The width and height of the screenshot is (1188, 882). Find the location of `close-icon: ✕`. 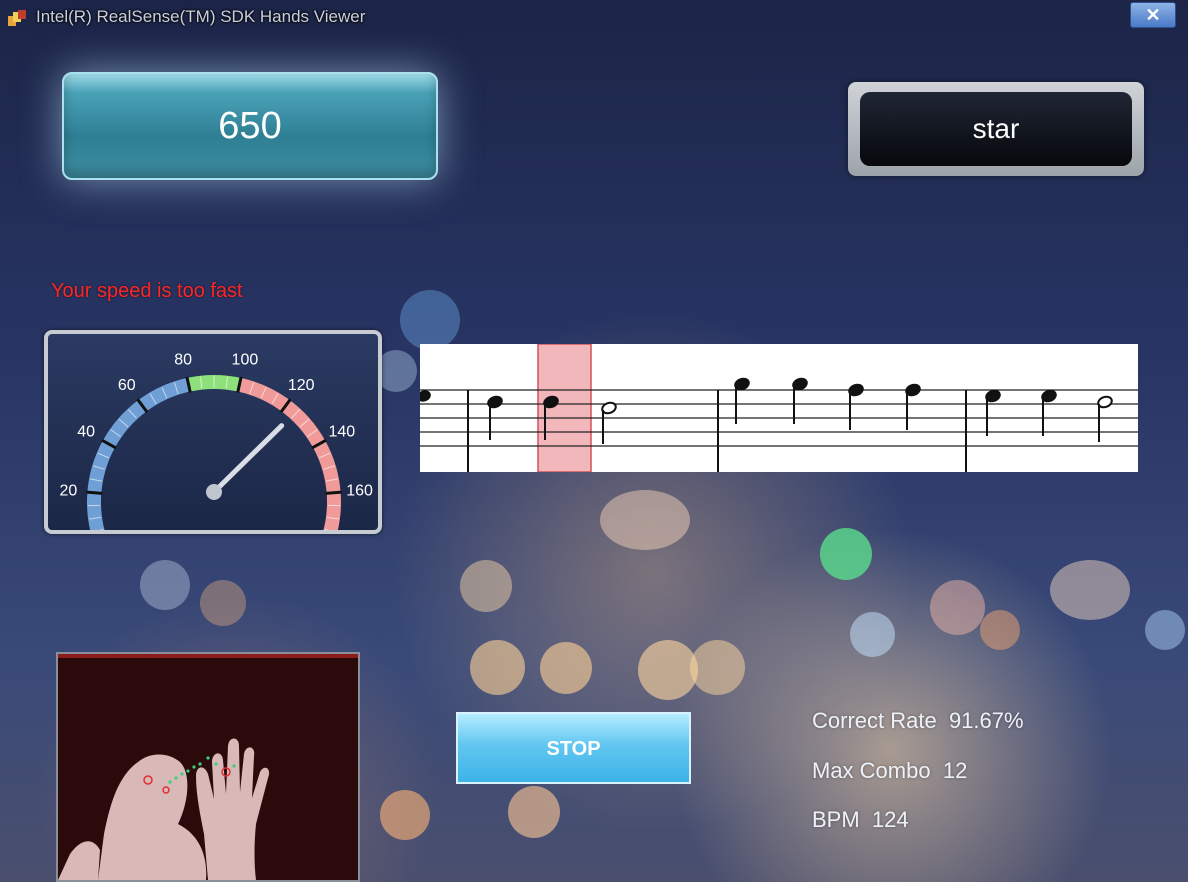

close-icon: ✕ is located at coordinates (1153, 14).